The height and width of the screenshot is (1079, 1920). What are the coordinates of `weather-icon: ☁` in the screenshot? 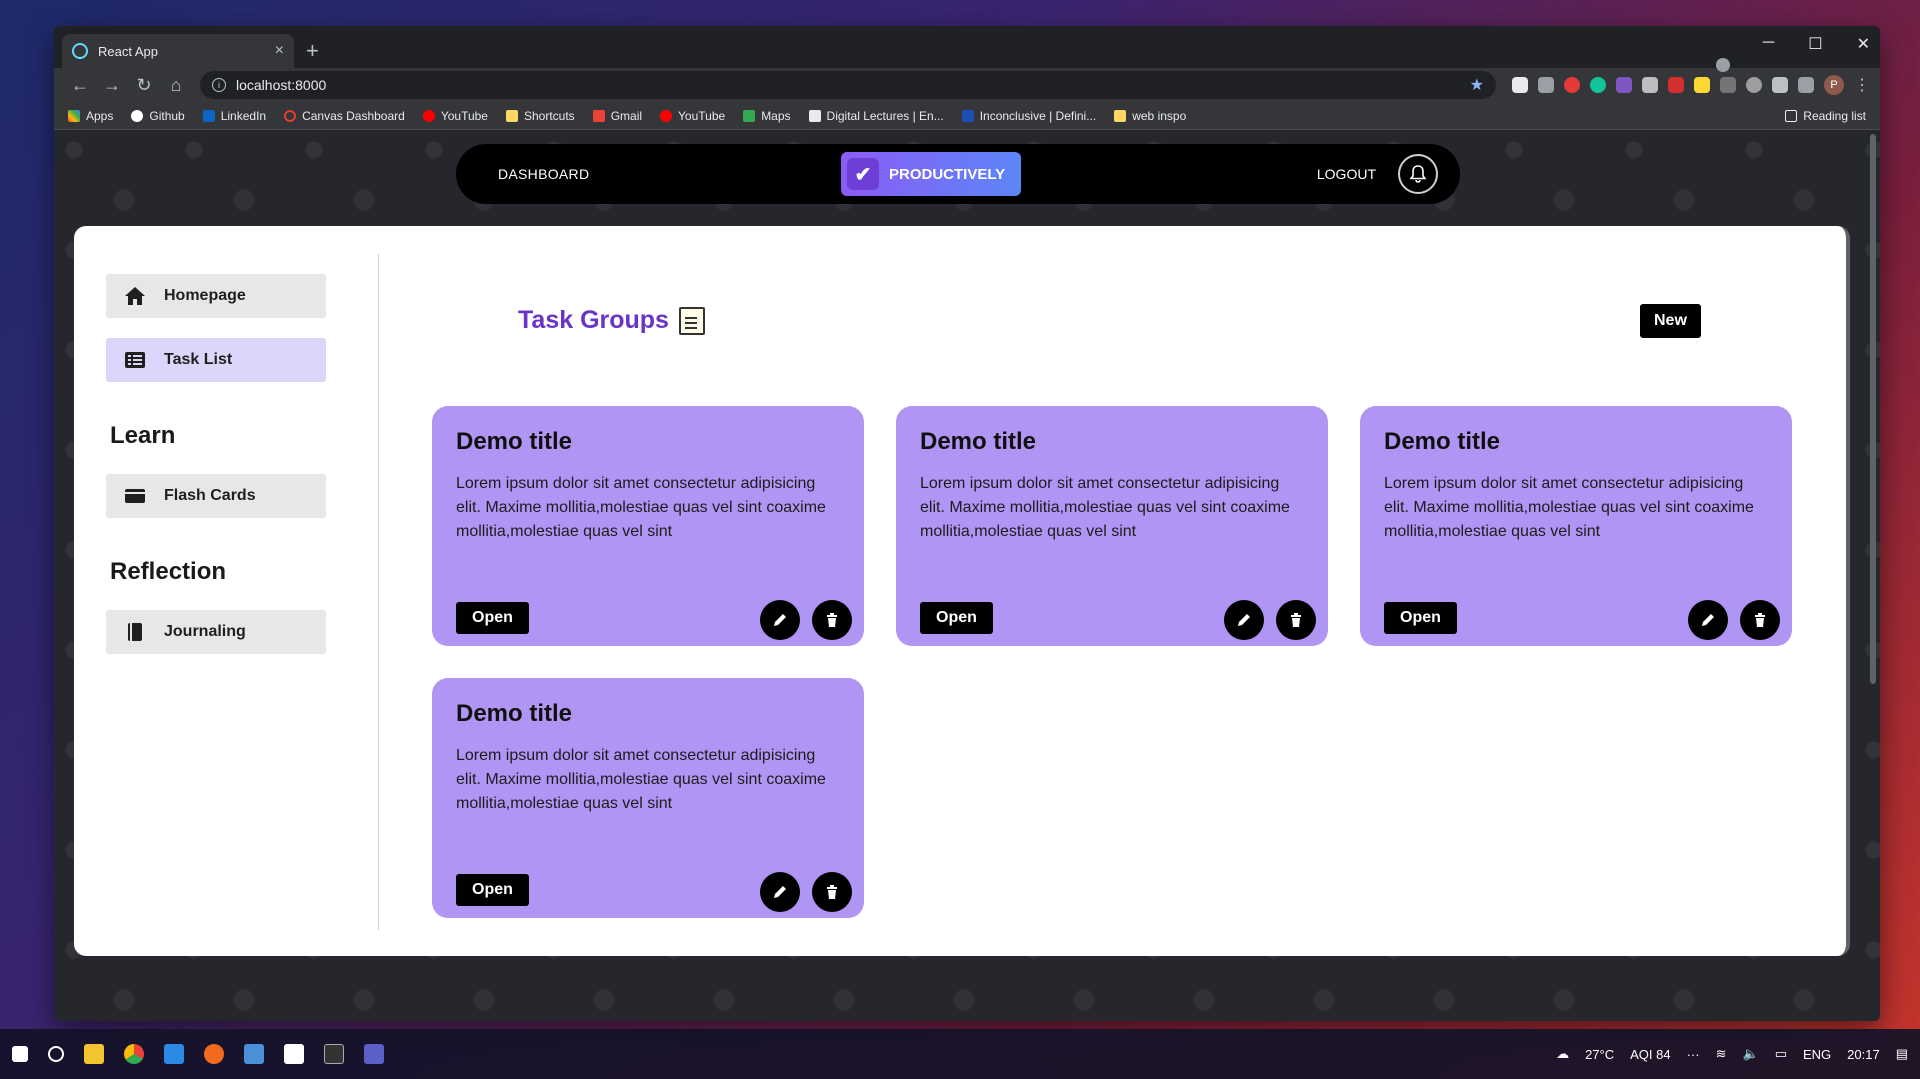 It's located at (1562, 1054).